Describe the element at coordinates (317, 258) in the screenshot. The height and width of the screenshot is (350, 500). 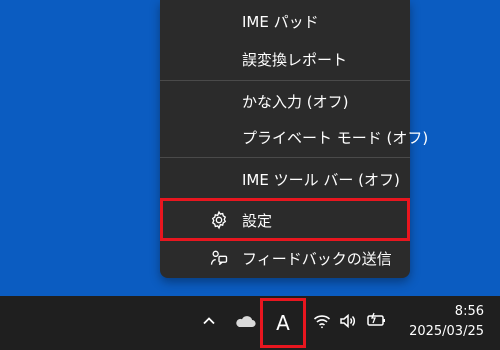
I see `menu-item-label: フィードバックの送信` at that location.